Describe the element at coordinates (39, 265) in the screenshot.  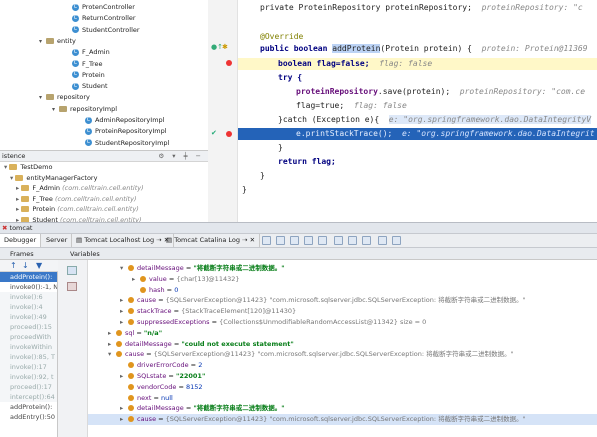
I see `filter-icon: ▼` at that location.